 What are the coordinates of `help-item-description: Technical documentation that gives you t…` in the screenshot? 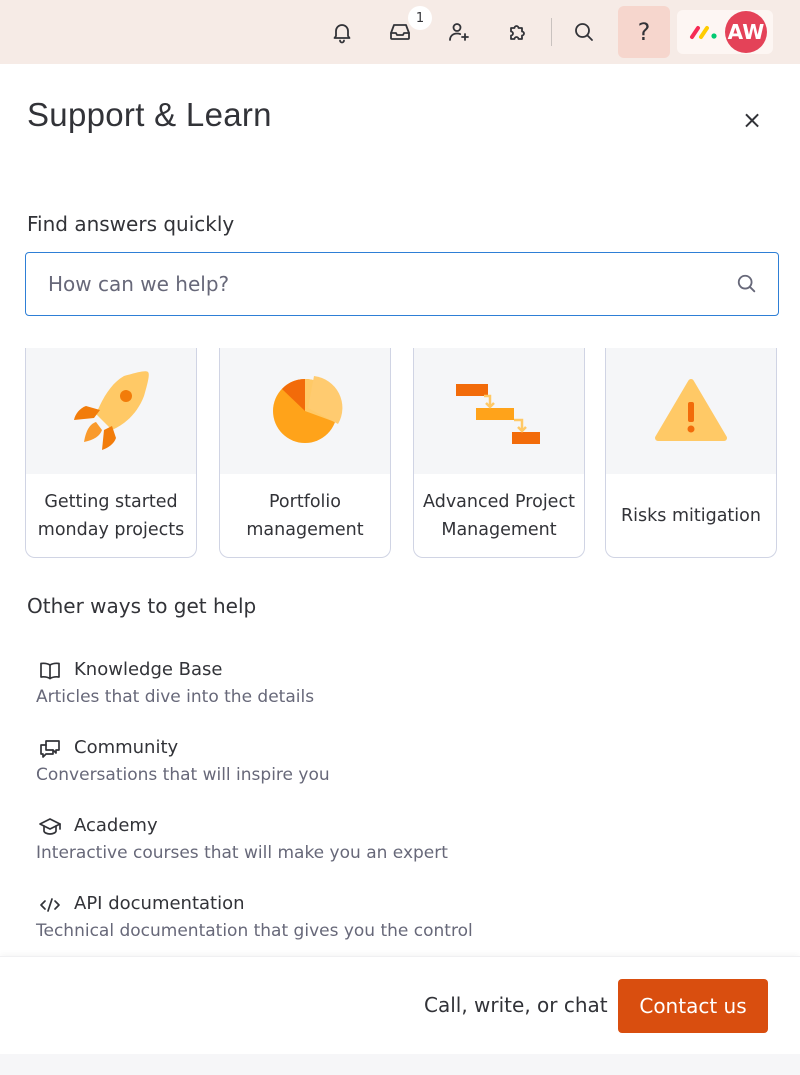 It's located at (254, 931).